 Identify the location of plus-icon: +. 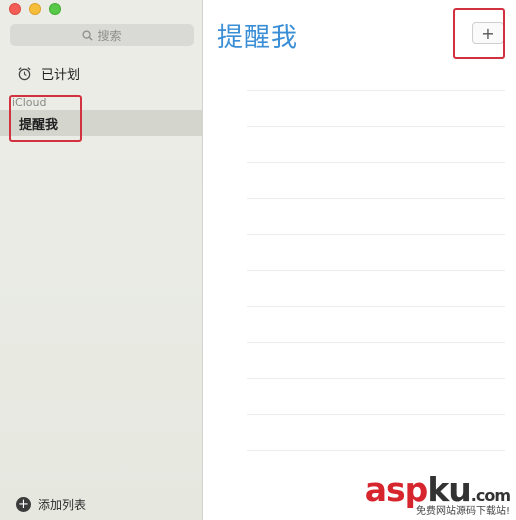
(488, 33).